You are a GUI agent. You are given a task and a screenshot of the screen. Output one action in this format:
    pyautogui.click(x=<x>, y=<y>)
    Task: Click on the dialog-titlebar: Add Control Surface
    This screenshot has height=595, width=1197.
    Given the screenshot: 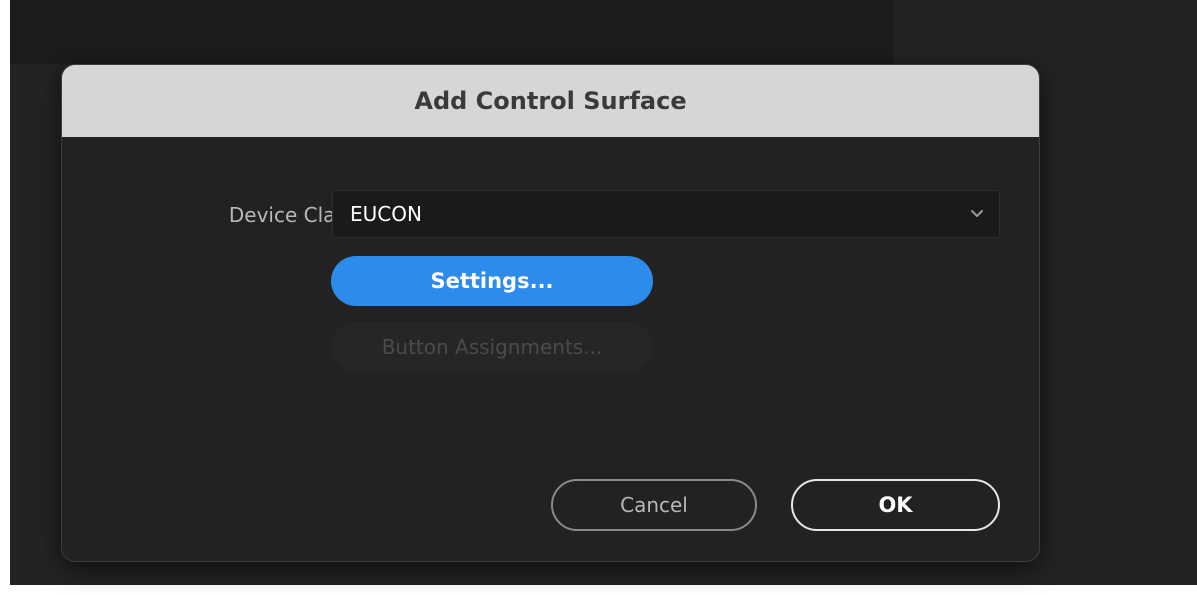 What is the action you would take?
    pyautogui.click(x=550, y=101)
    